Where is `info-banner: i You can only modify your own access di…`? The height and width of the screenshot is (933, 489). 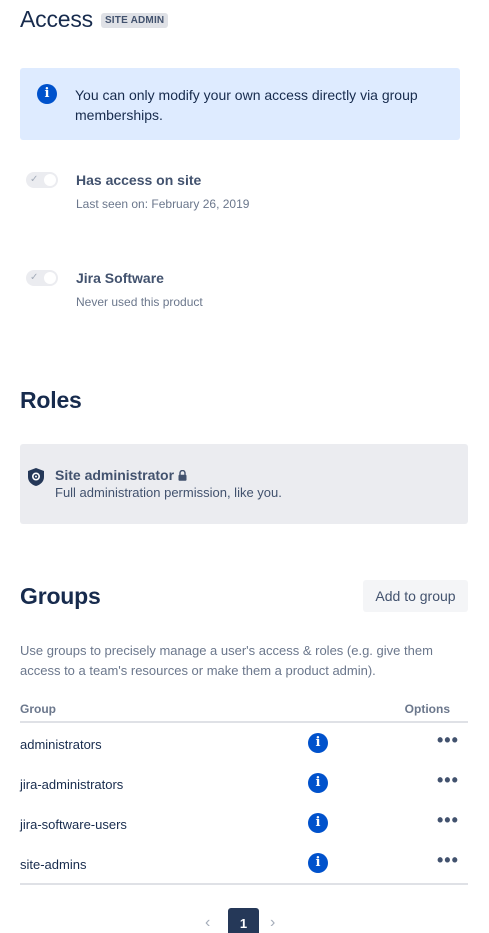
info-banner: i You can only modify your own access di… is located at coordinates (240, 104).